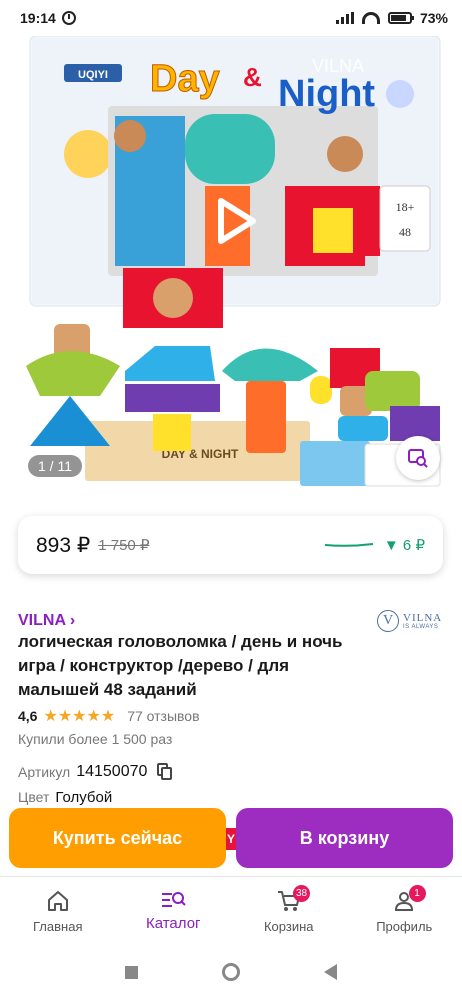  What do you see at coordinates (404, 910) in the screenshot?
I see `nav-item-profile: 1 Профиль` at bounding box center [404, 910].